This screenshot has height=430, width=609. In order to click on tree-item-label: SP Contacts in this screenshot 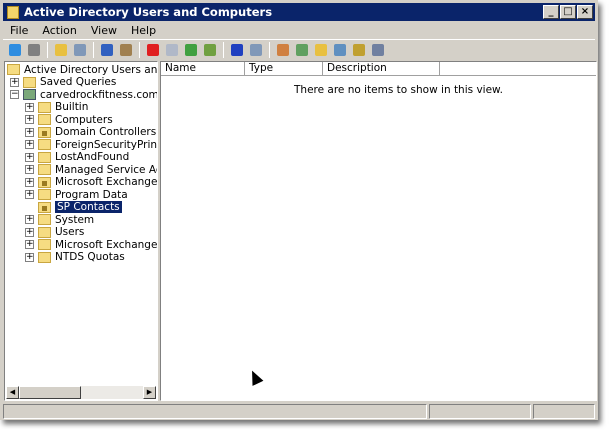, I will do `click(88, 207)`.